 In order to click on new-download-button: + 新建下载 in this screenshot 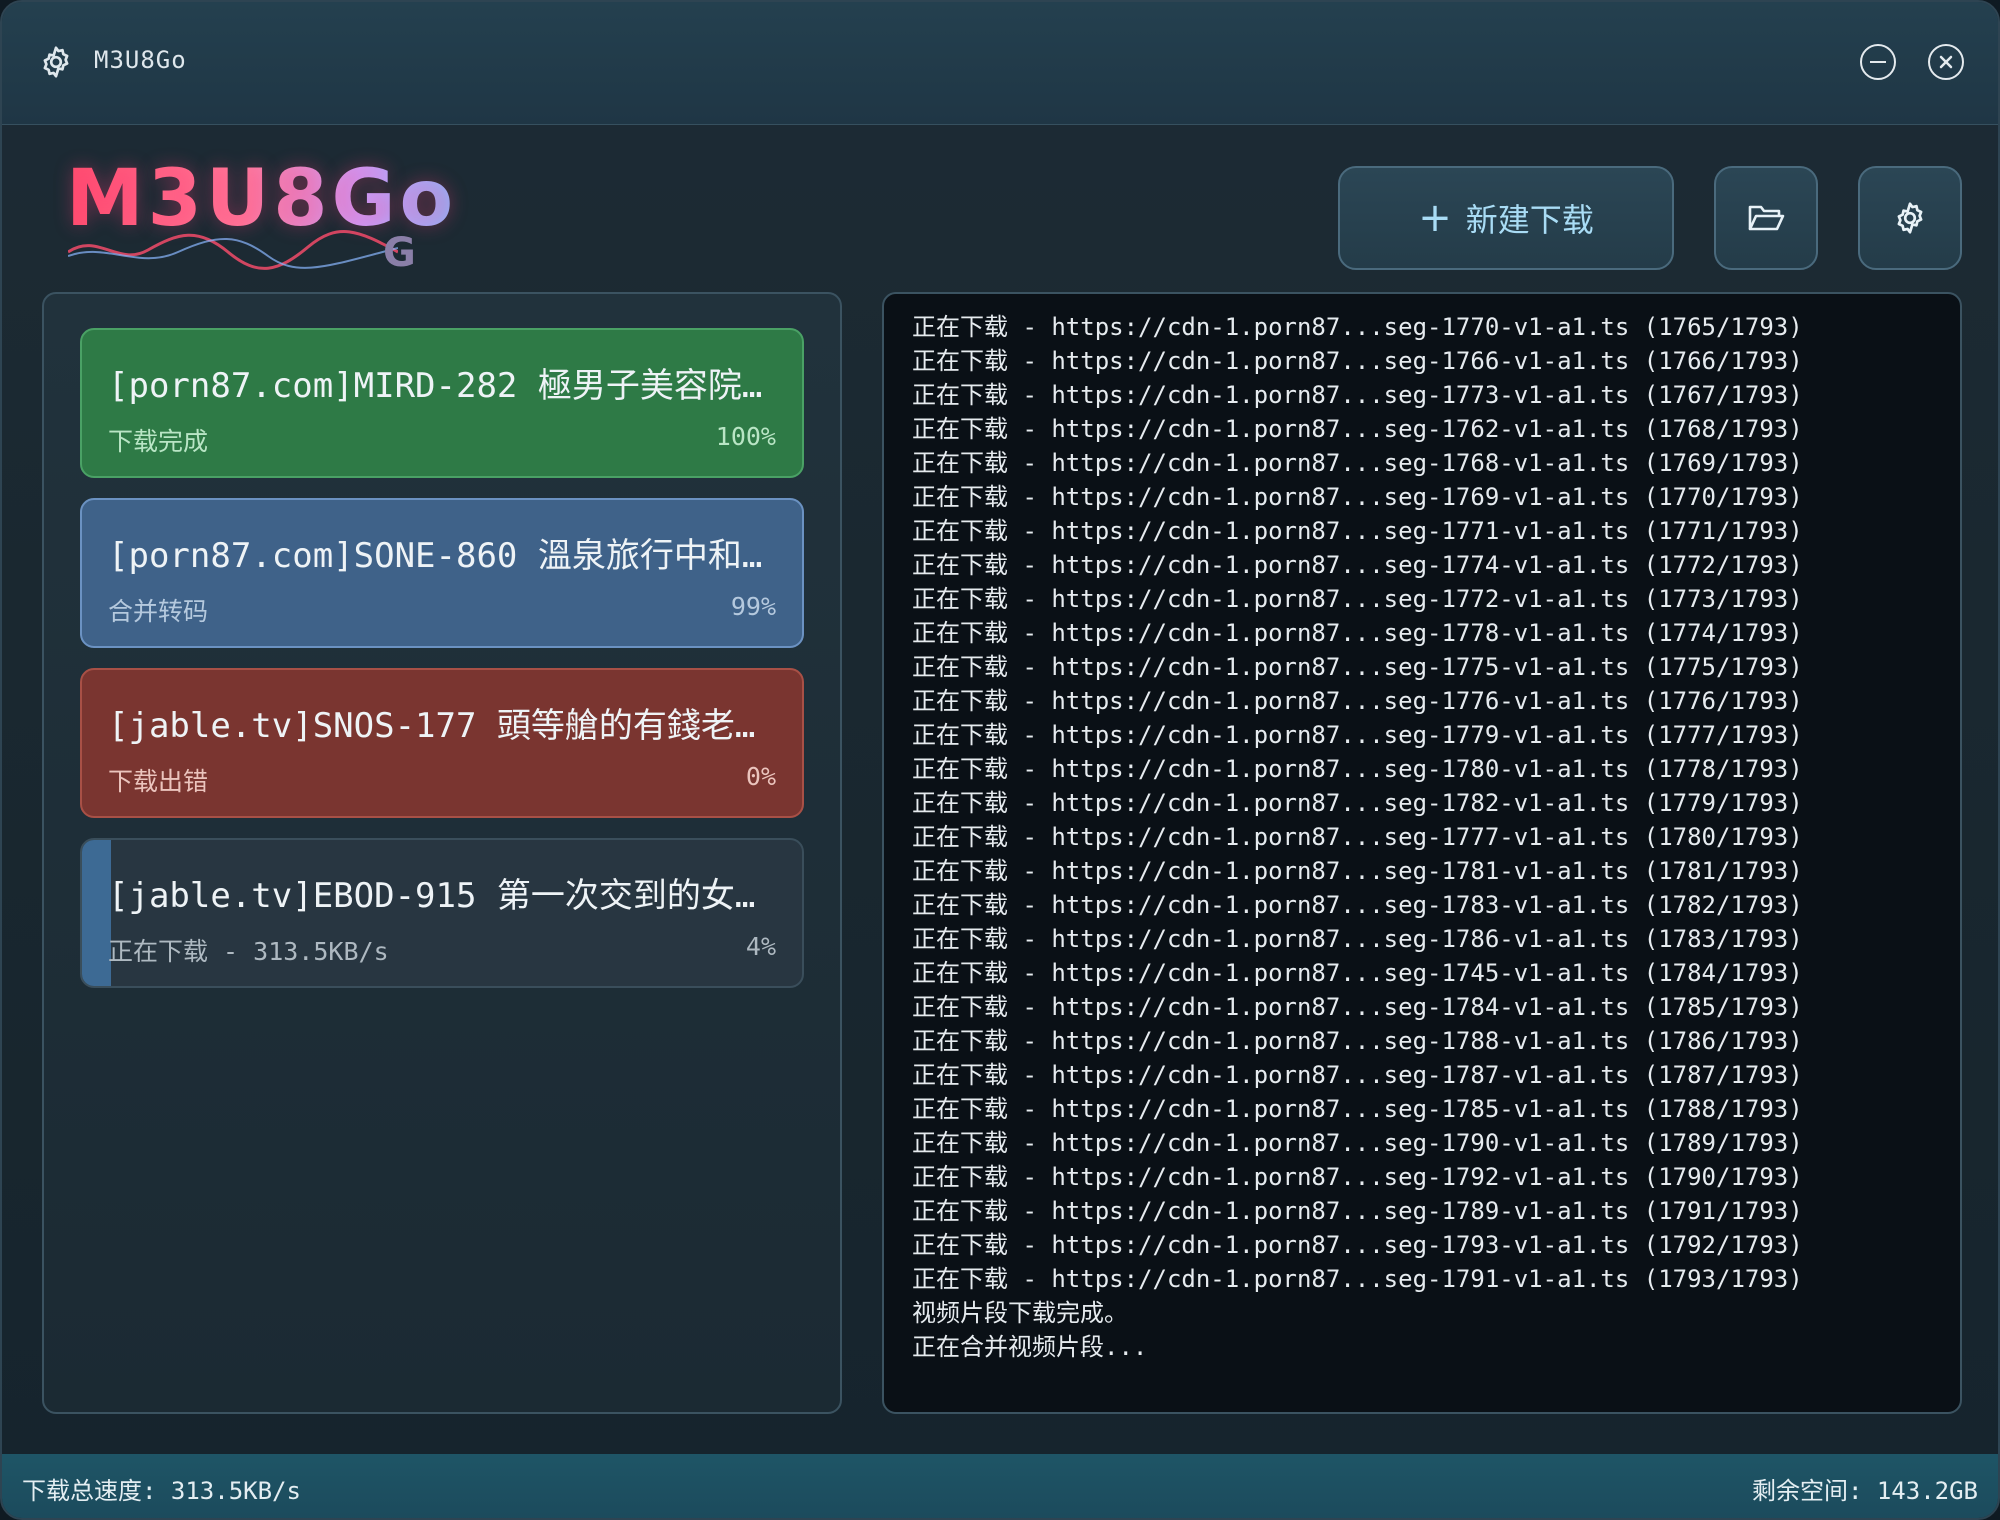, I will do `click(1506, 218)`.